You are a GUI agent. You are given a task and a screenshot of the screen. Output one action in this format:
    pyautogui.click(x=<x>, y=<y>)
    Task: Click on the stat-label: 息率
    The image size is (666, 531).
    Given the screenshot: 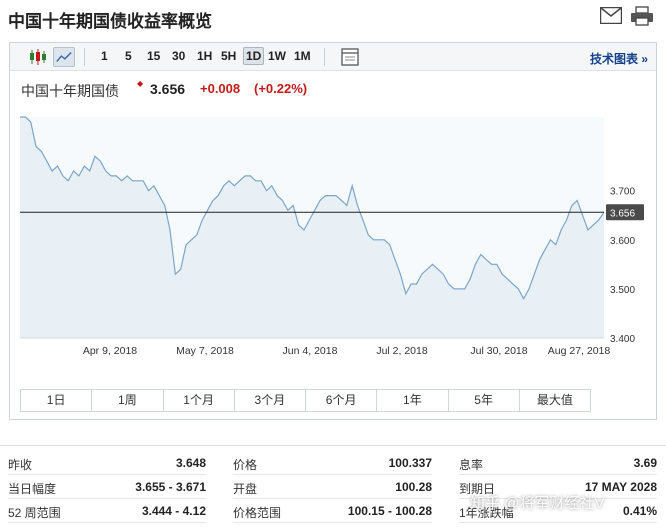 What is the action you would take?
    pyautogui.click(x=471, y=465)
    